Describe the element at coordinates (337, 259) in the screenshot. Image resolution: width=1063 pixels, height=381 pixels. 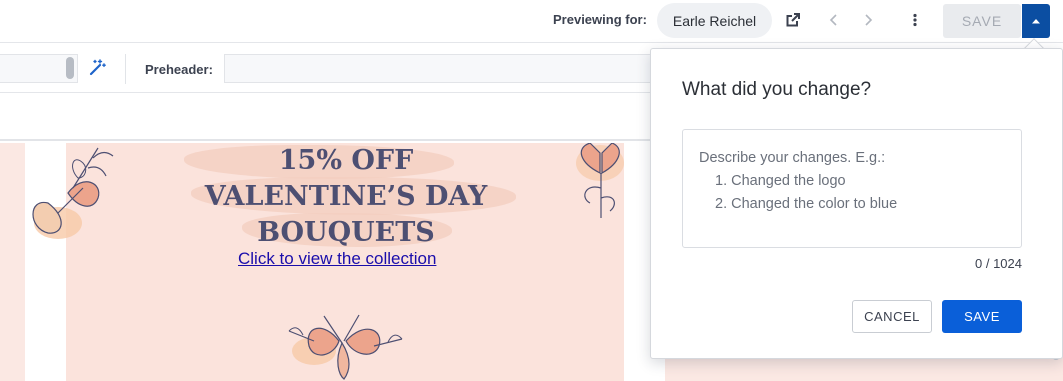
I see `view-collection-link: Click to view the collection` at that location.